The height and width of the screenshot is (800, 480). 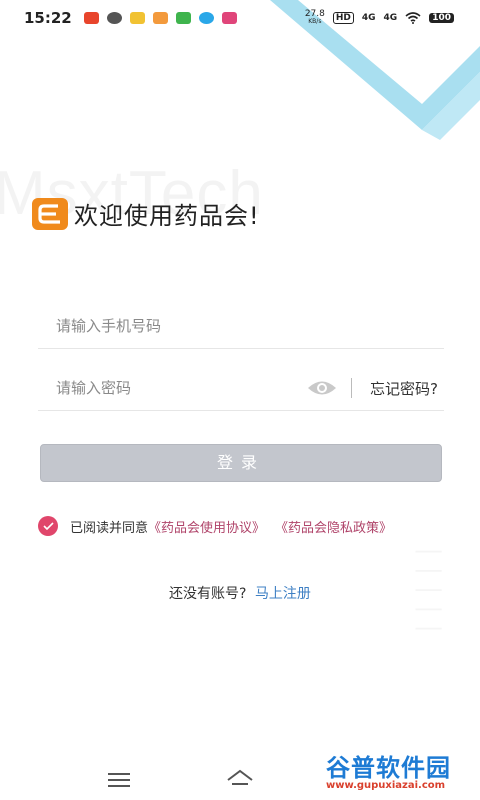 I want to click on site-watermark-url: www.gupuxiazai.com, so click(x=386, y=785).